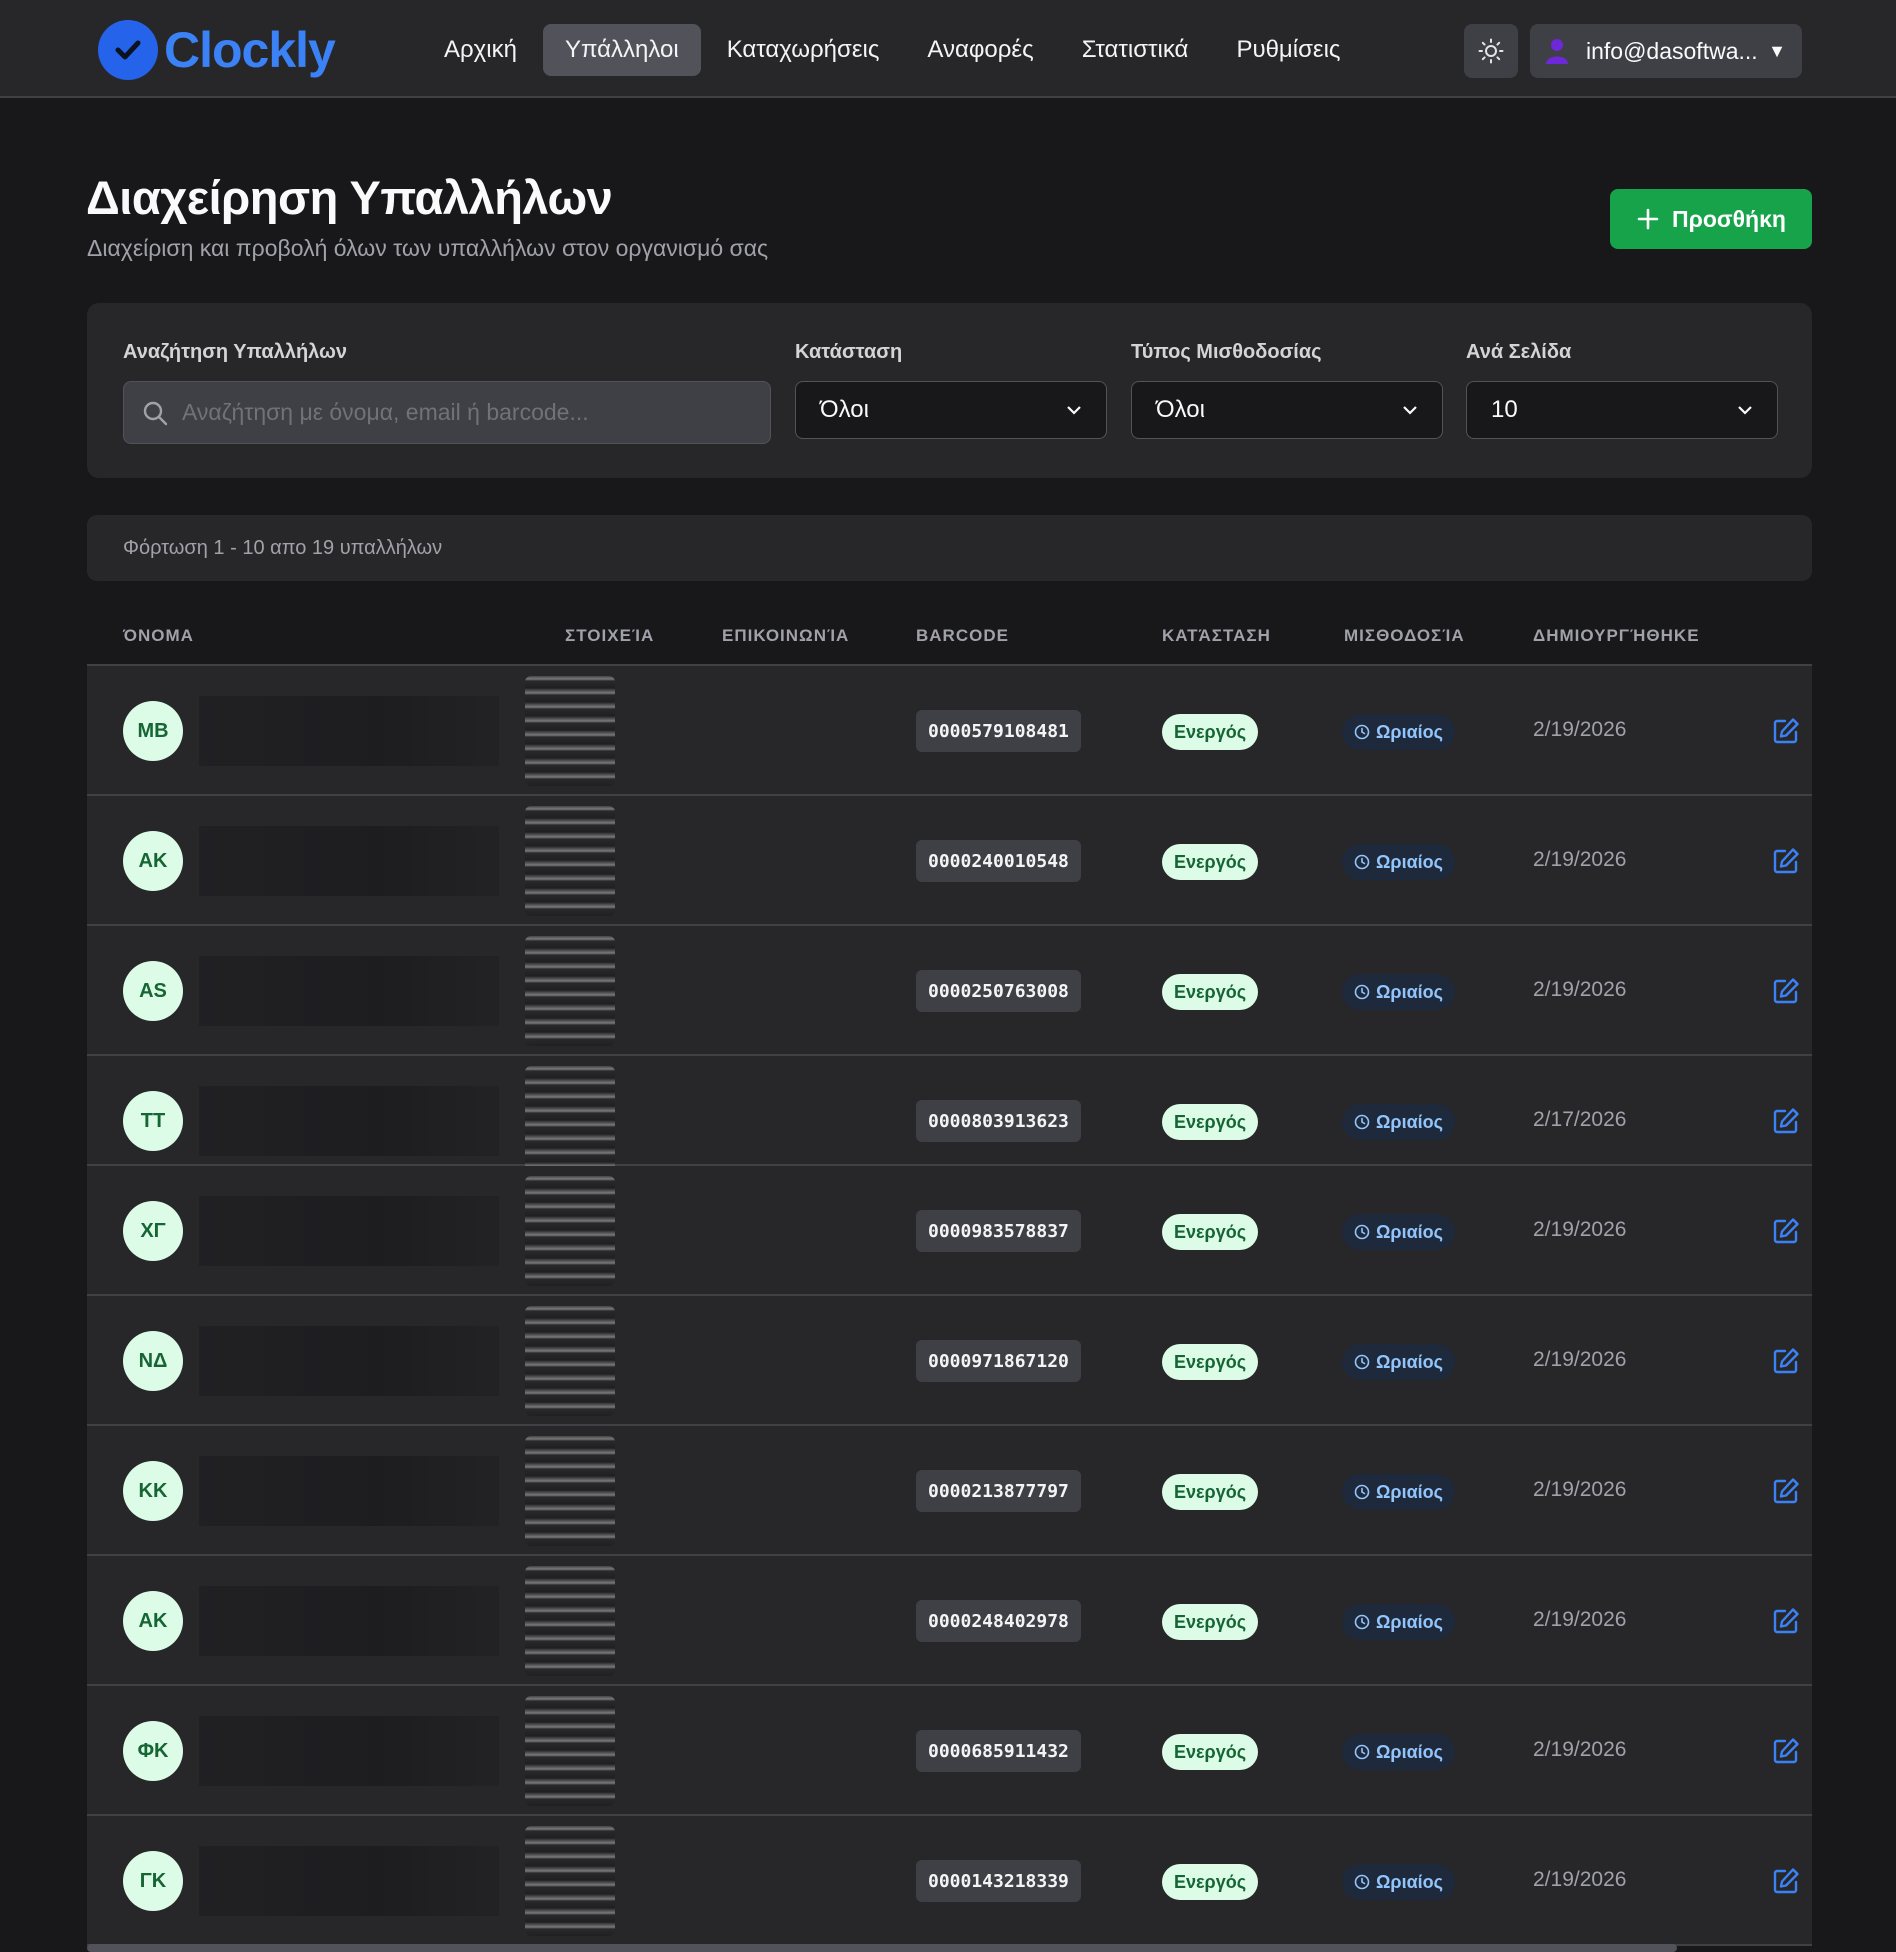  What do you see at coordinates (1777, 50) in the screenshot?
I see `chevron-down-icon: ▼` at bounding box center [1777, 50].